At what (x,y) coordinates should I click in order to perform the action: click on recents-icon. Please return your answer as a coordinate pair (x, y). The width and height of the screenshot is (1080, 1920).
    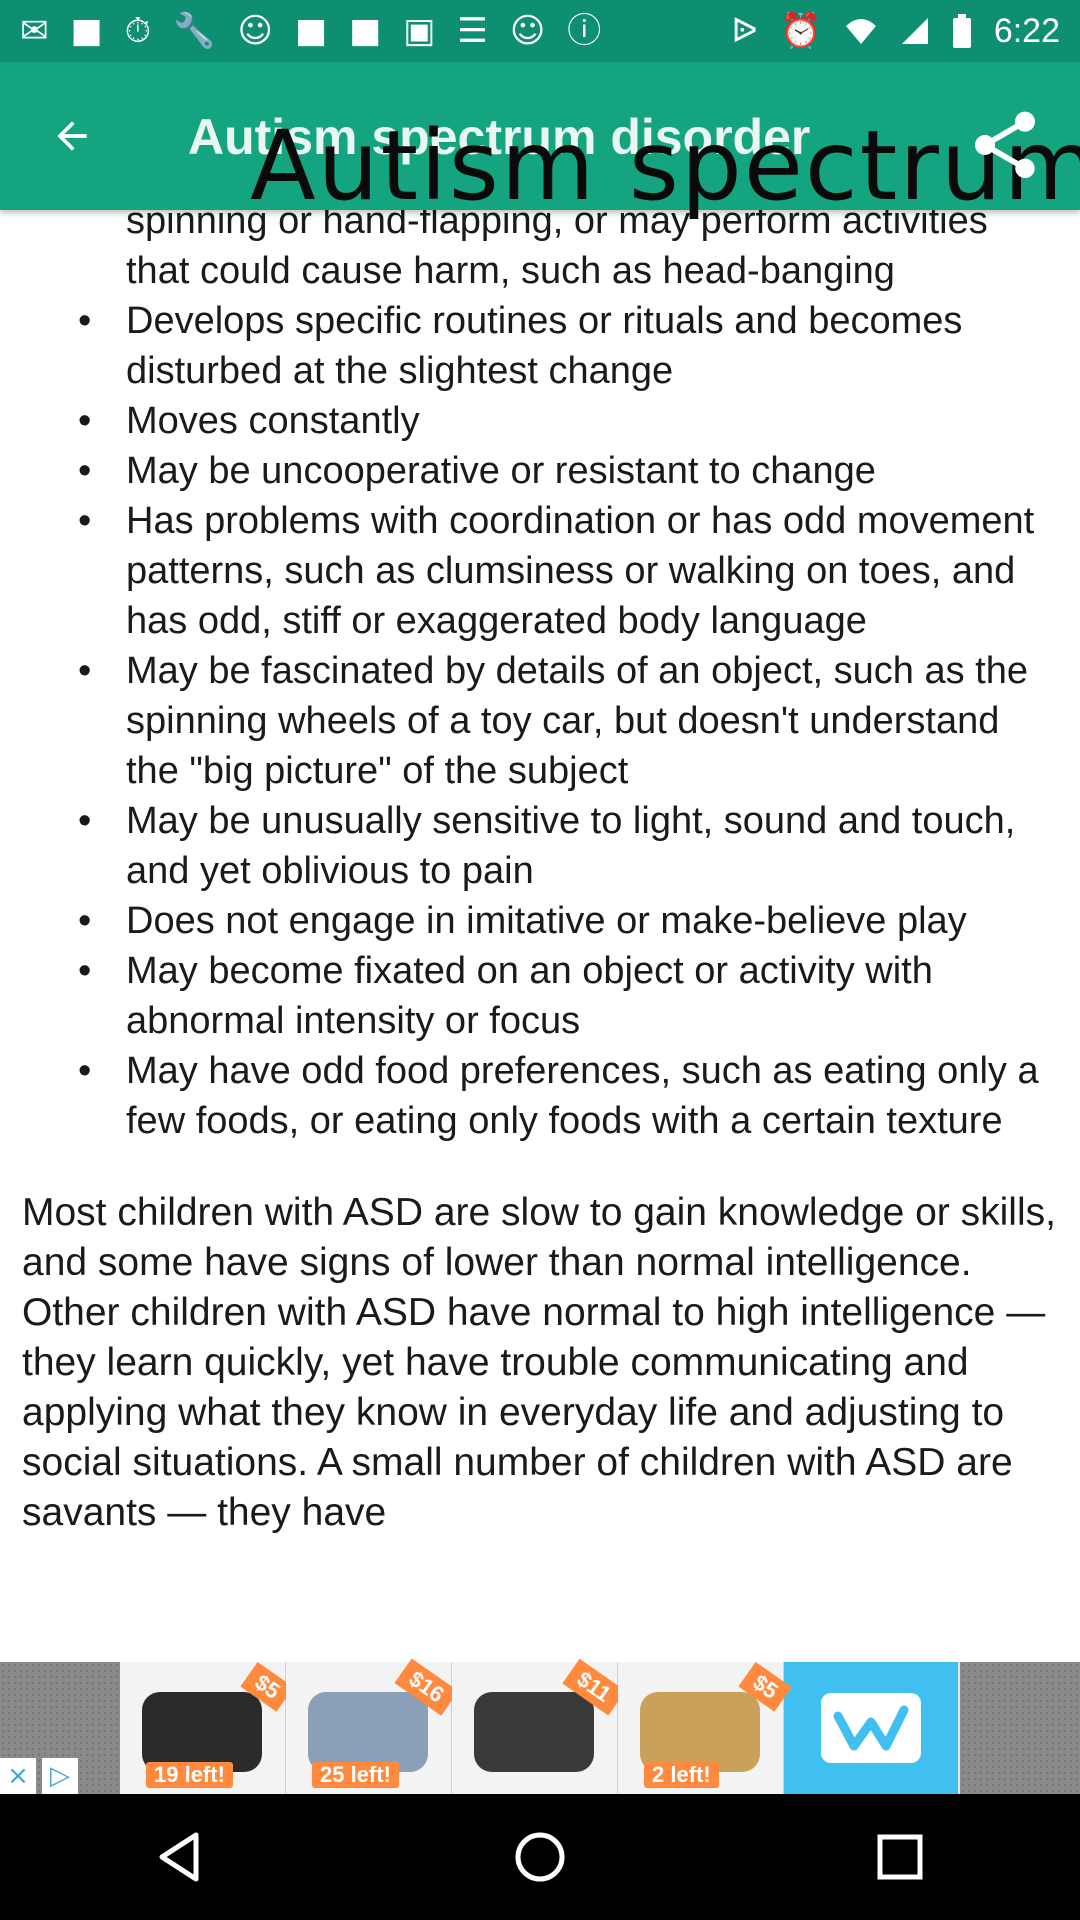
    Looking at the image, I should click on (900, 1857).